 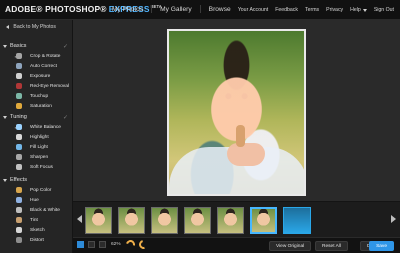 What do you see at coordinates (127, 9) in the screenshot?
I see `nav-my-photos: My Photos` at bounding box center [127, 9].